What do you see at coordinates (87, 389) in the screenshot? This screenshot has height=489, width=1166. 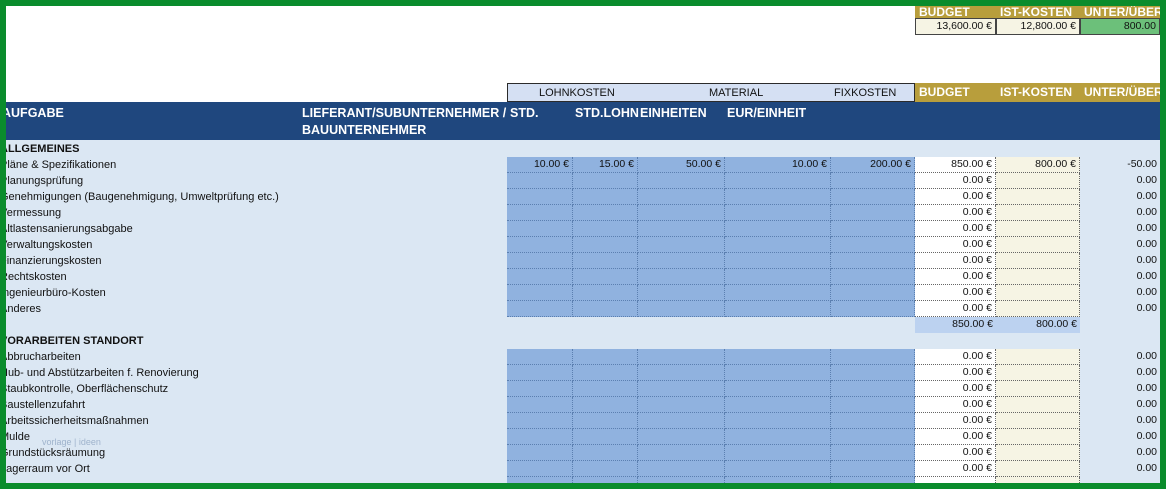 I see `task-label: Staubkontrolle, Oberflächenschutz` at bounding box center [87, 389].